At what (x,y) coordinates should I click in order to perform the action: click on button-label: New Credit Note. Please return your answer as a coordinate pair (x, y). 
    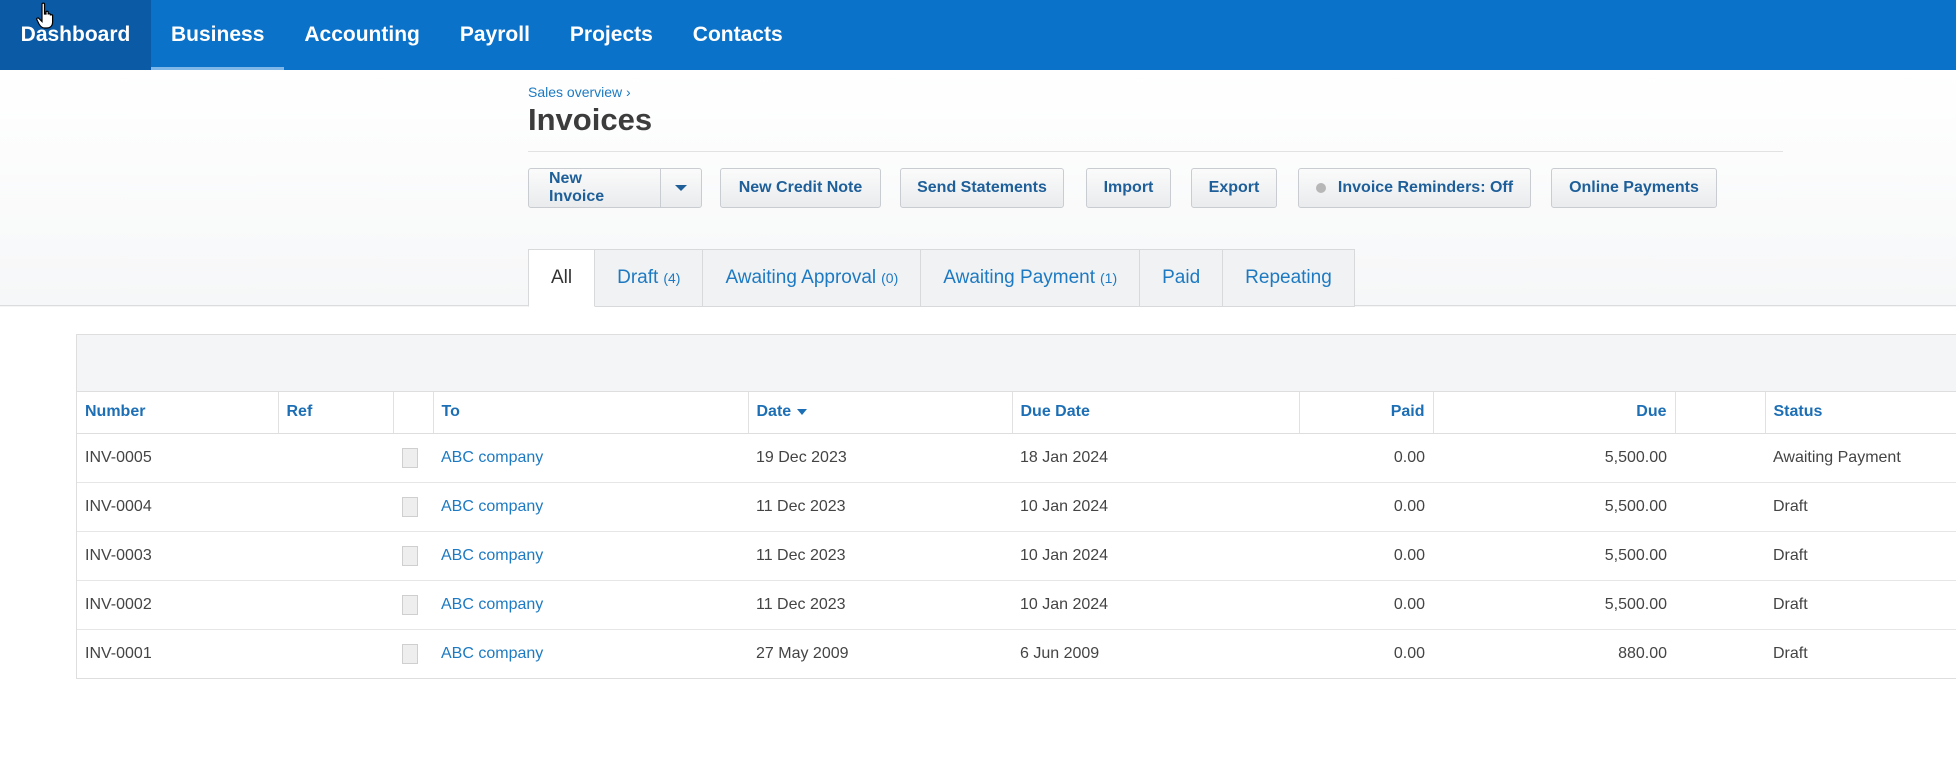
    Looking at the image, I should click on (800, 187).